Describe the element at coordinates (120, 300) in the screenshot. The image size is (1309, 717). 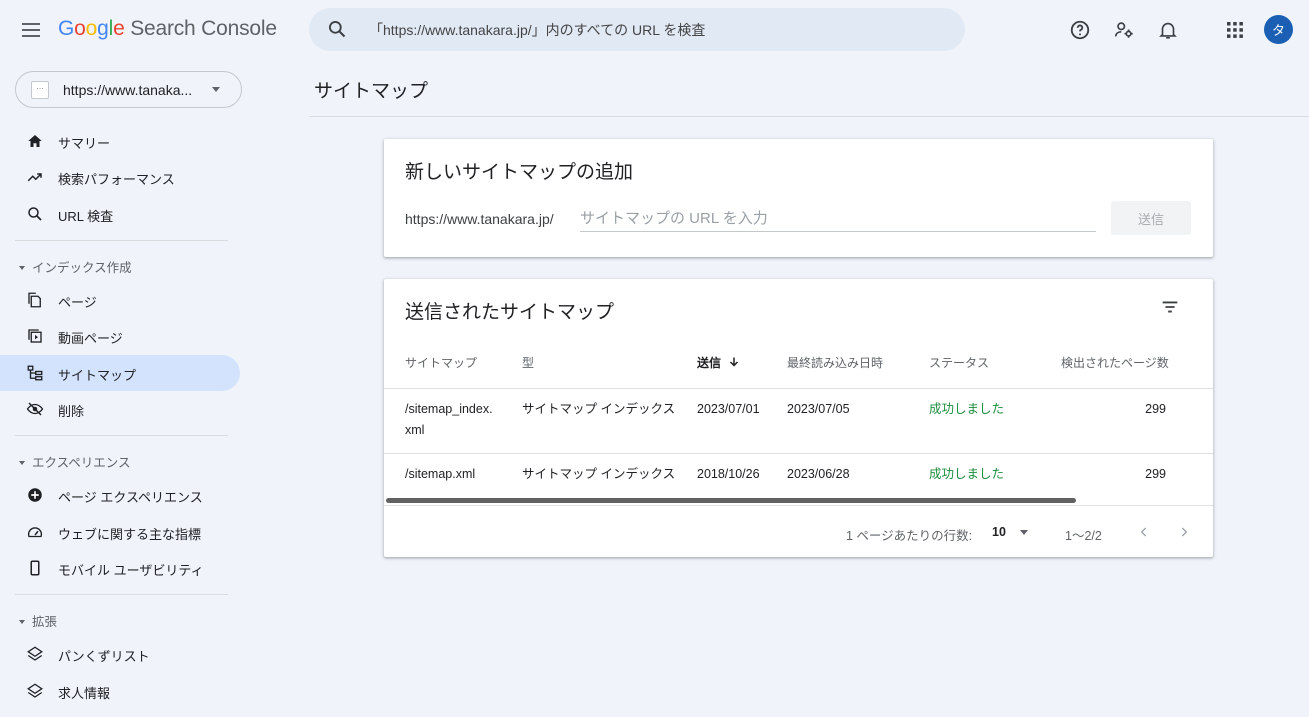
I see `sidebar-item-pages: ページ` at that location.